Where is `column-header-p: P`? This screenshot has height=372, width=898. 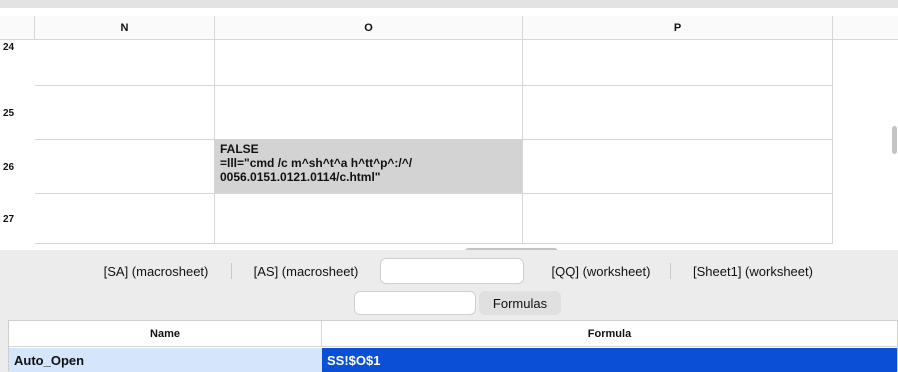 column-header-p: P is located at coordinates (678, 28).